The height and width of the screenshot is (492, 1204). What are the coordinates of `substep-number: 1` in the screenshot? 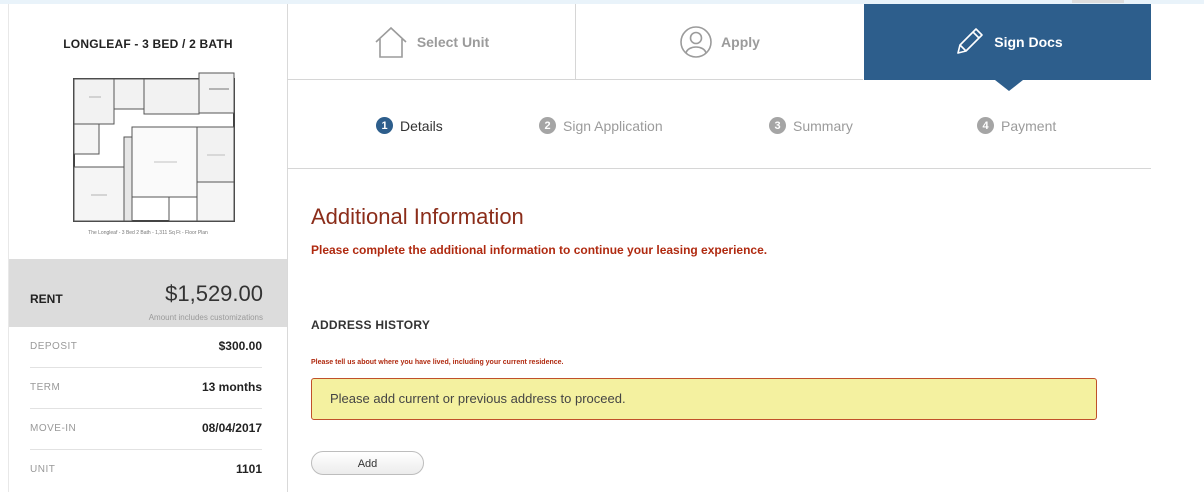 It's located at (384, 125).